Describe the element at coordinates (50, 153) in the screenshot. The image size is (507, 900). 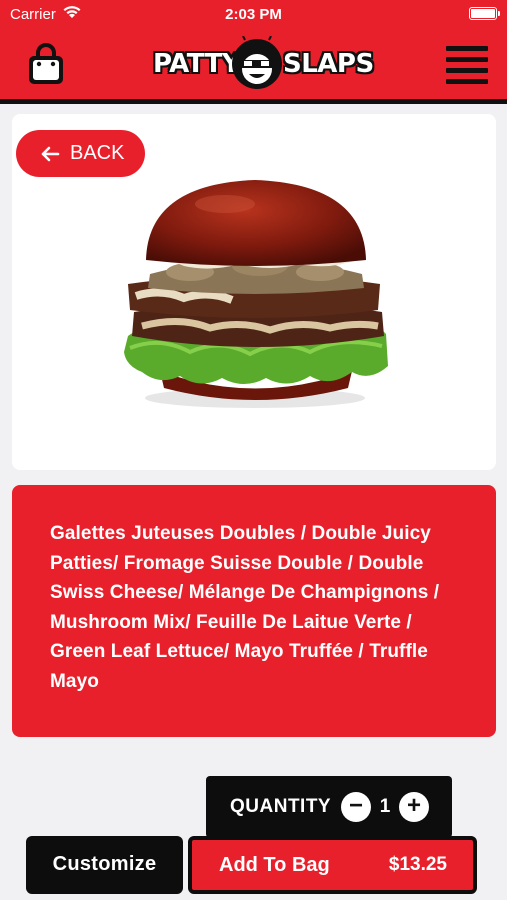
I see `arrow-left-icon` at that location.